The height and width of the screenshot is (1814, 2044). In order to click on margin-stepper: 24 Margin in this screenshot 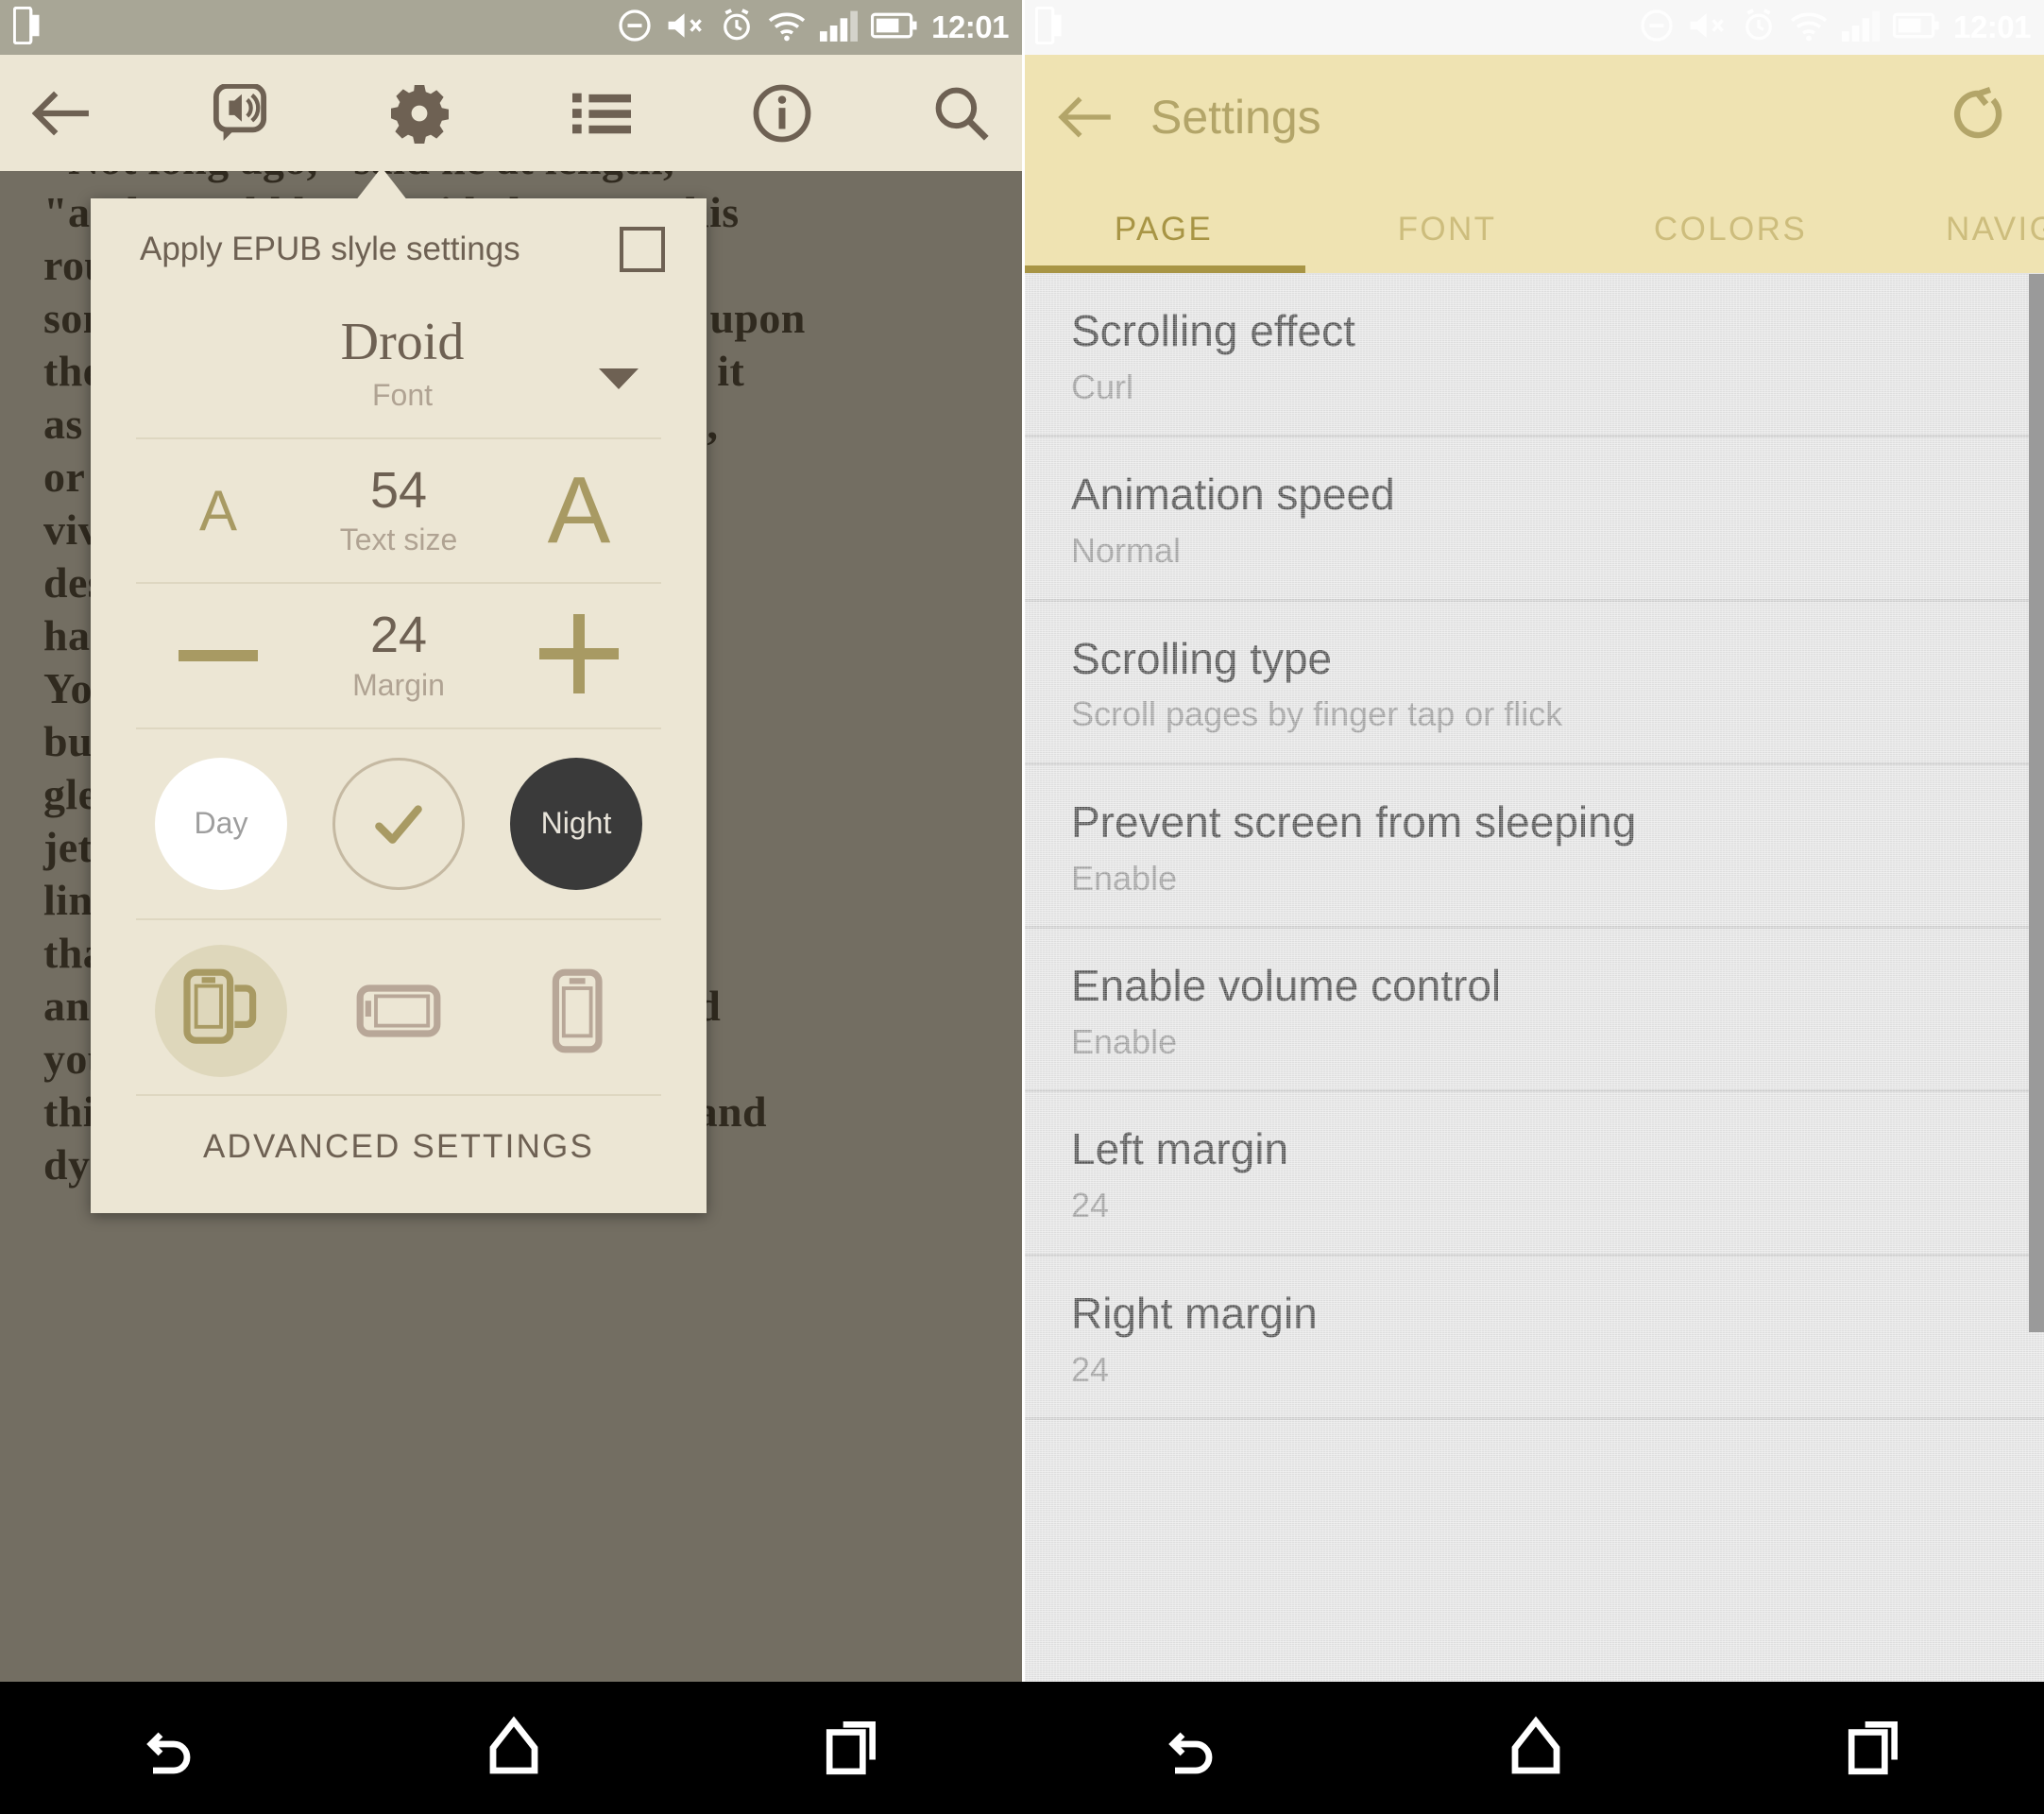, I will do `click(399, 656)`.